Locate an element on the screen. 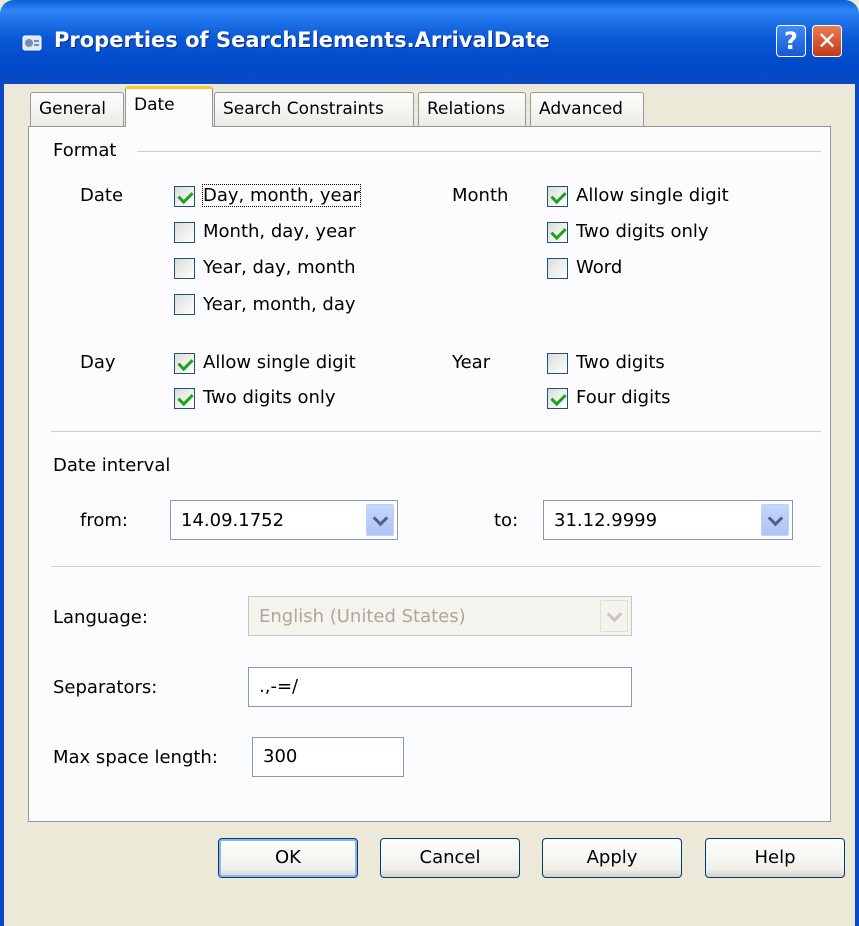 The height and width of the screenshot is (926, 859). ok-button: OK is located at coordinates (288, 858).